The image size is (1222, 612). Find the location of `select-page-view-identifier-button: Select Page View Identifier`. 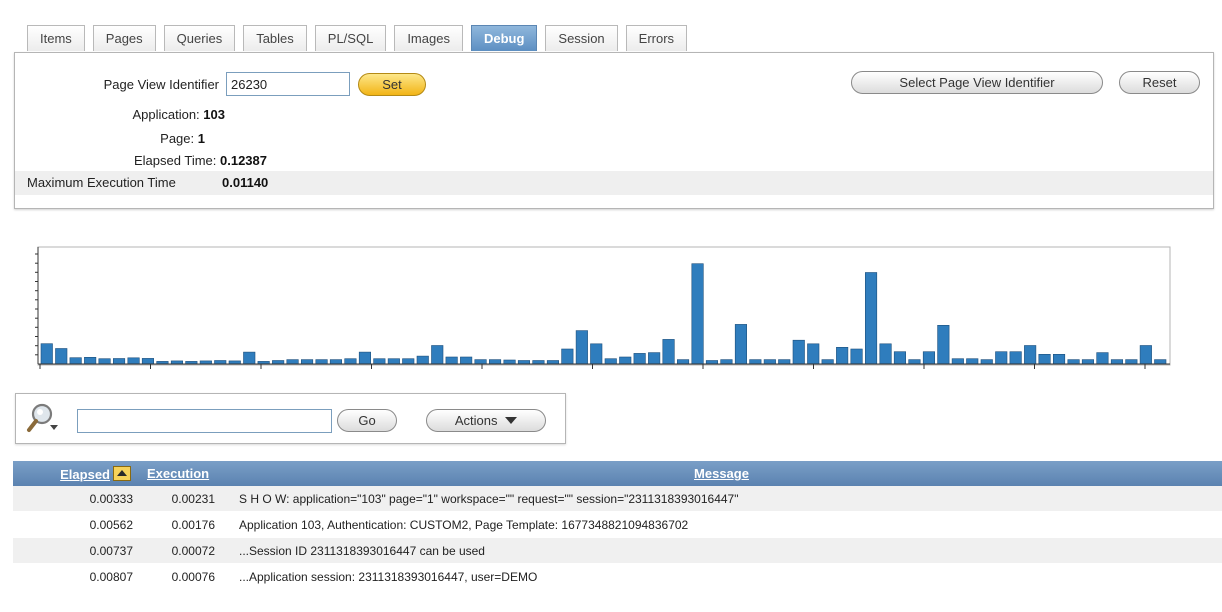

select-page-view-identifier-button: Select Page View Identifier is located at coordinates (977, 82).